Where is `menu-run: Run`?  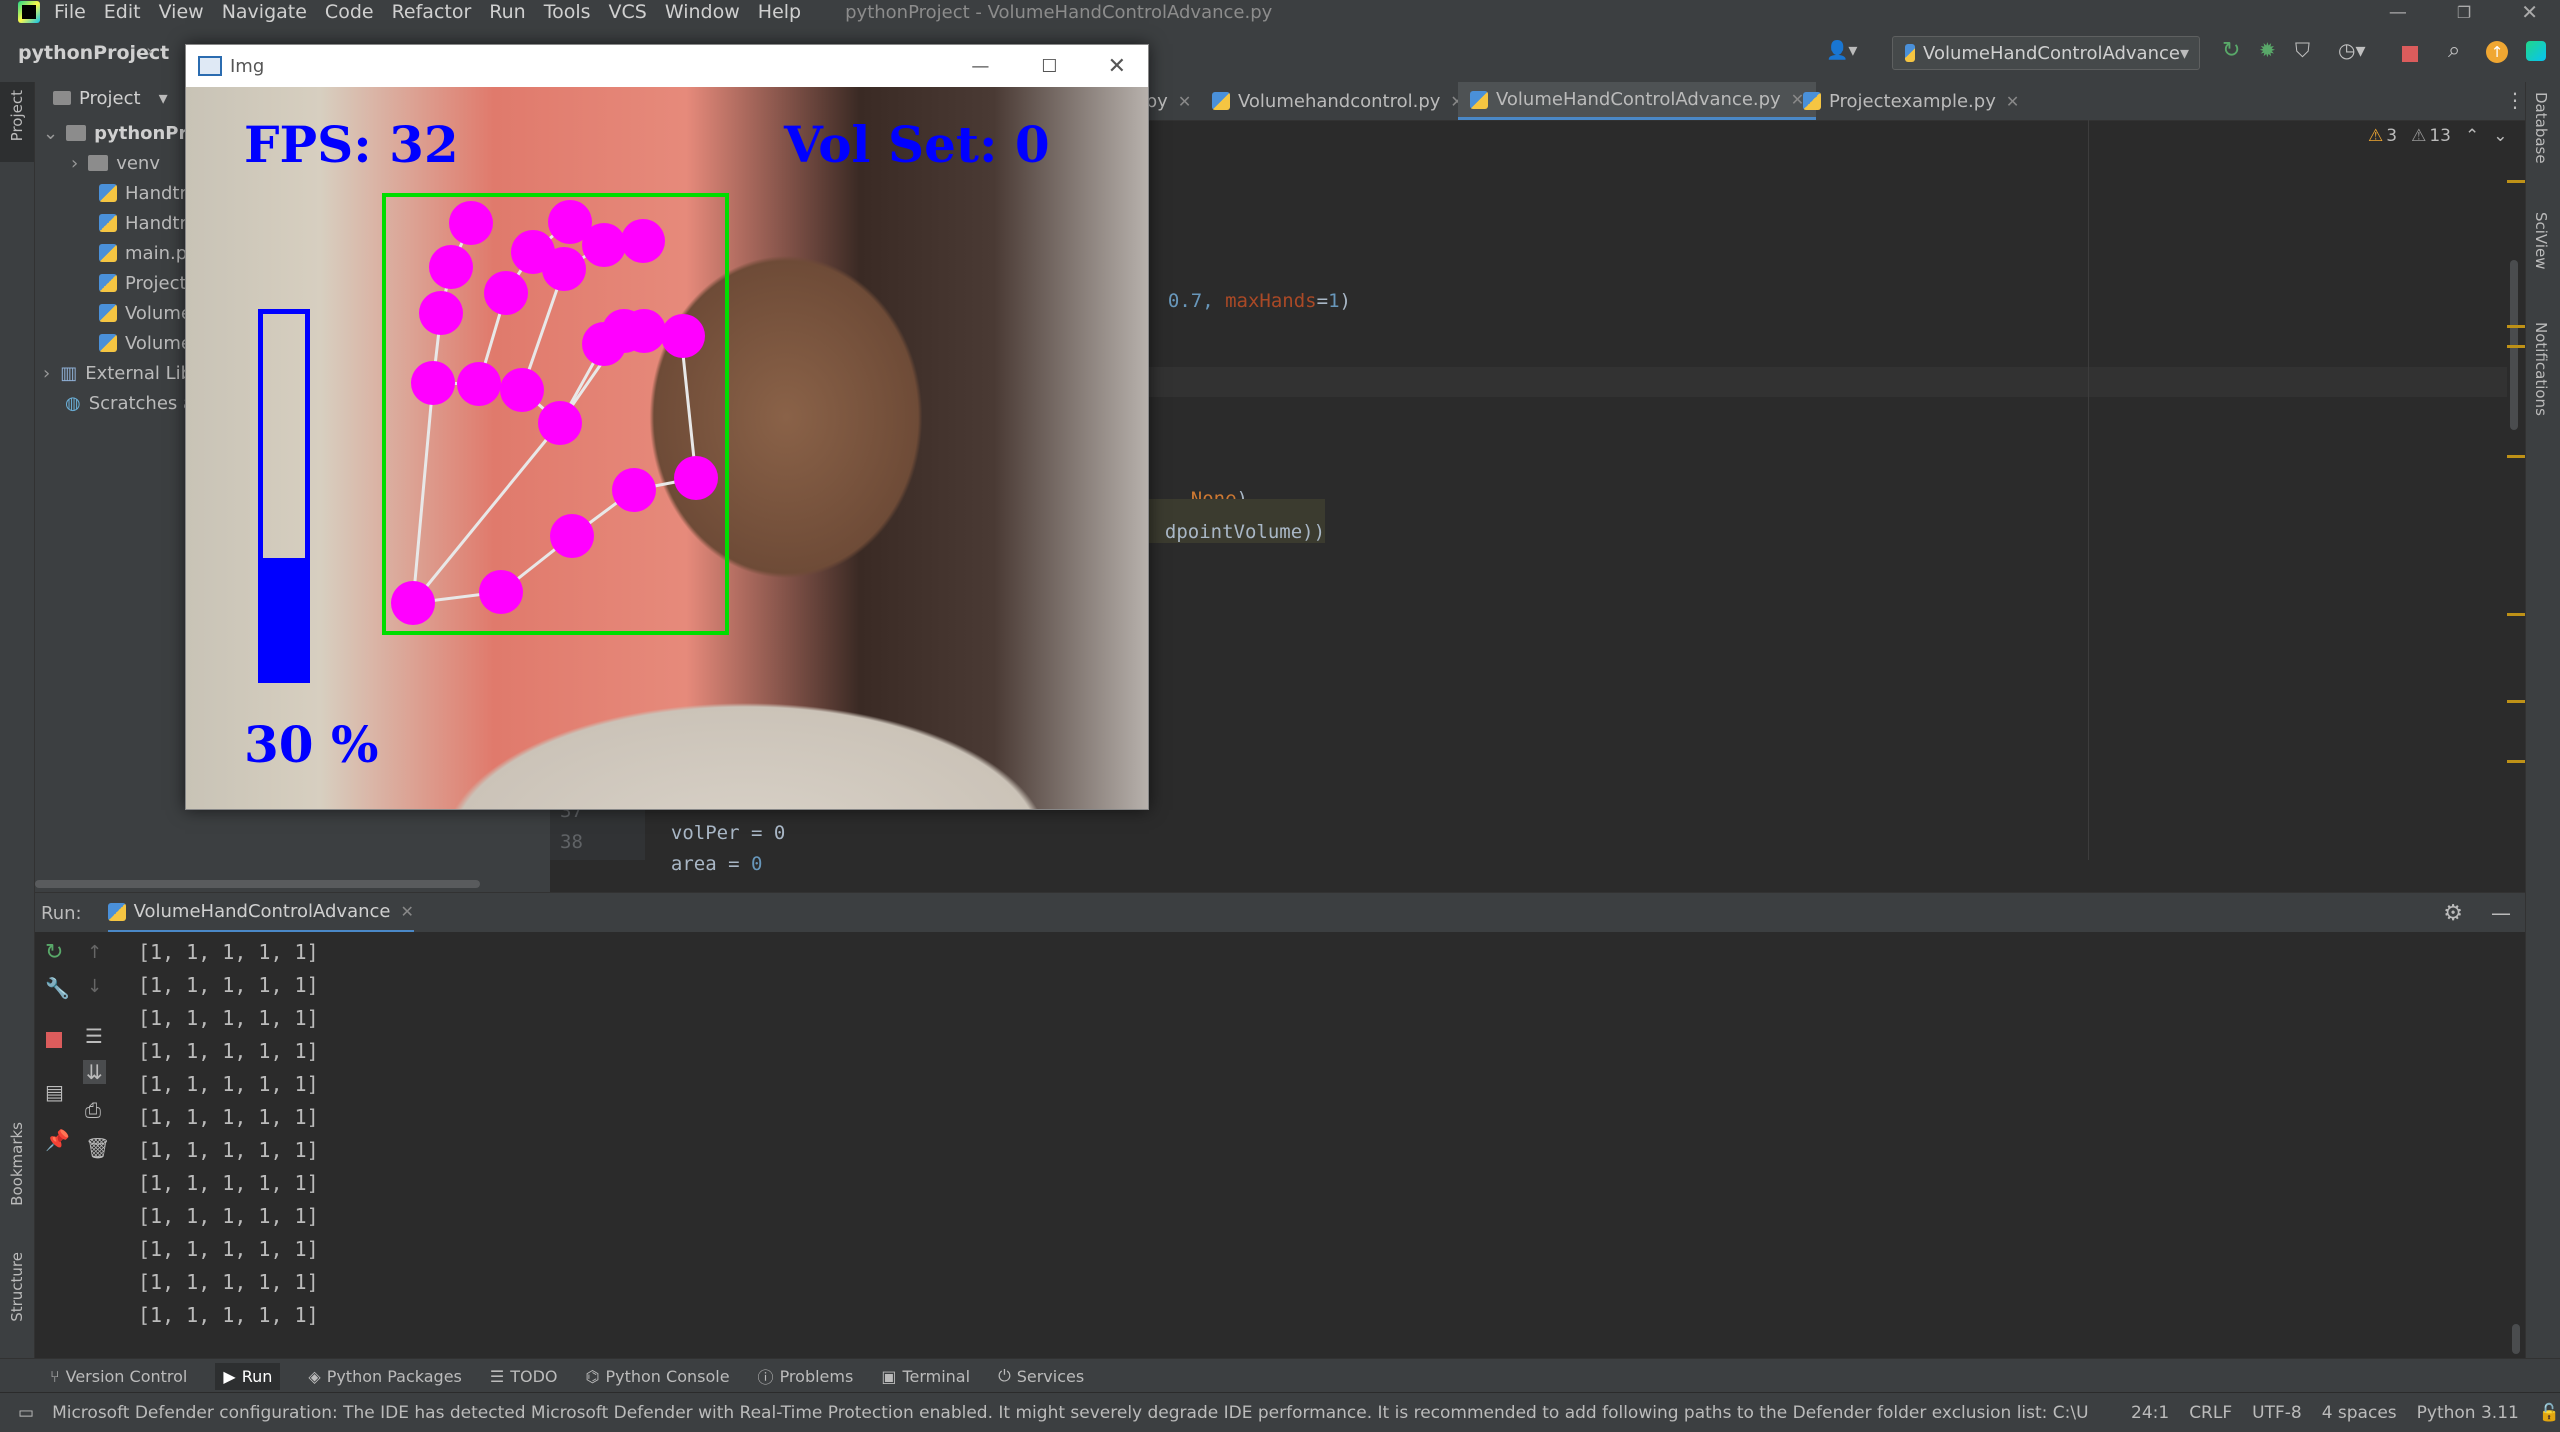
menu-run: Run is located at coordinates (507, 12).